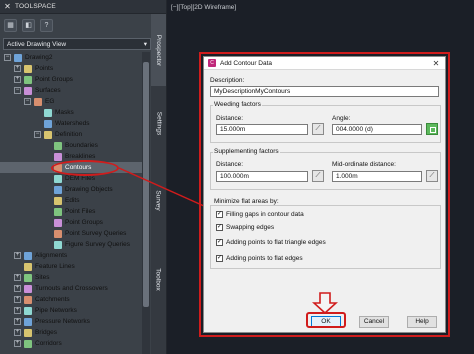 The height and width of the screenshot is (354, 474). Describe the element at coordinates (28, 310) in the screenshot. I see `pipe-networks-icon` at that location.